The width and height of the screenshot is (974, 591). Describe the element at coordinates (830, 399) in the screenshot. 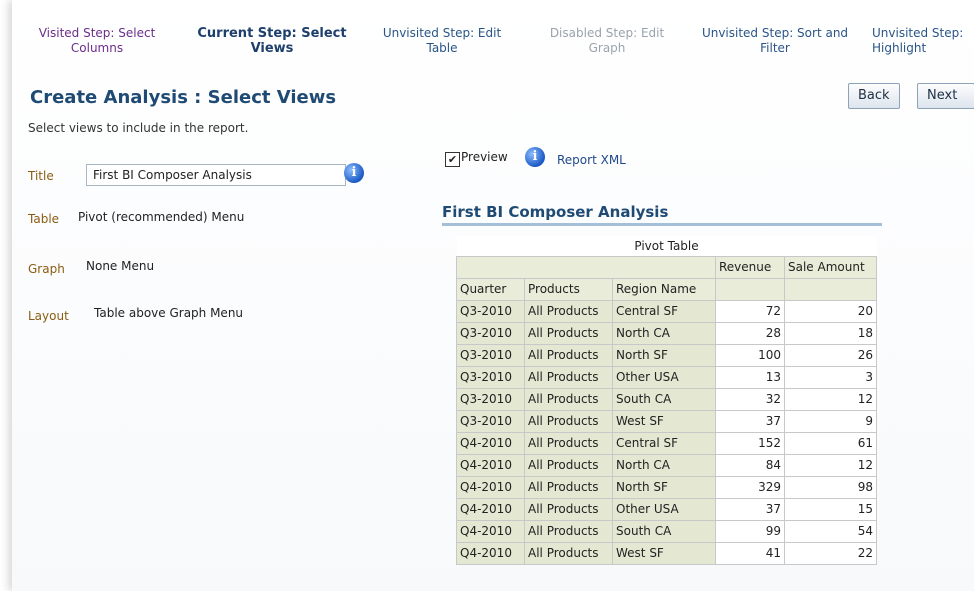

I see `sale-amount-cell: 12` at that location.